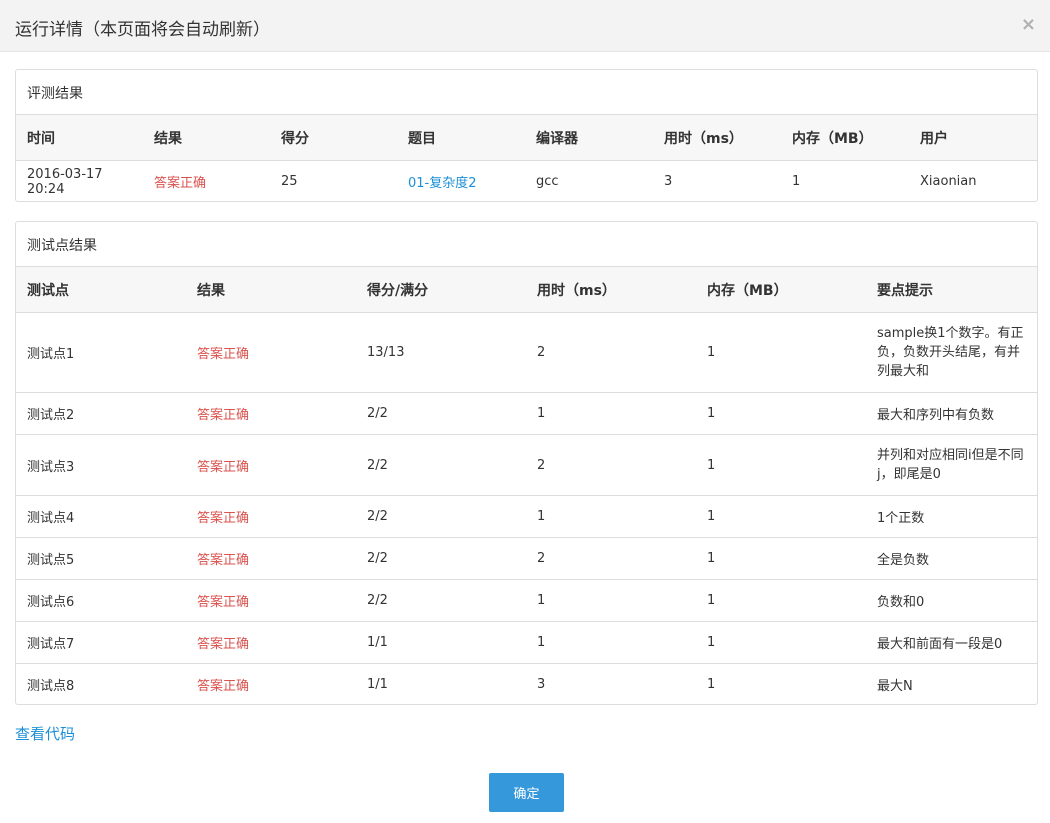  What do you see at coordinates (526, 600) in the screenshot?
I see `table-row: 测试点6 答案正确 2/2 1 1 负数和0` at bounding box center [526, 600].